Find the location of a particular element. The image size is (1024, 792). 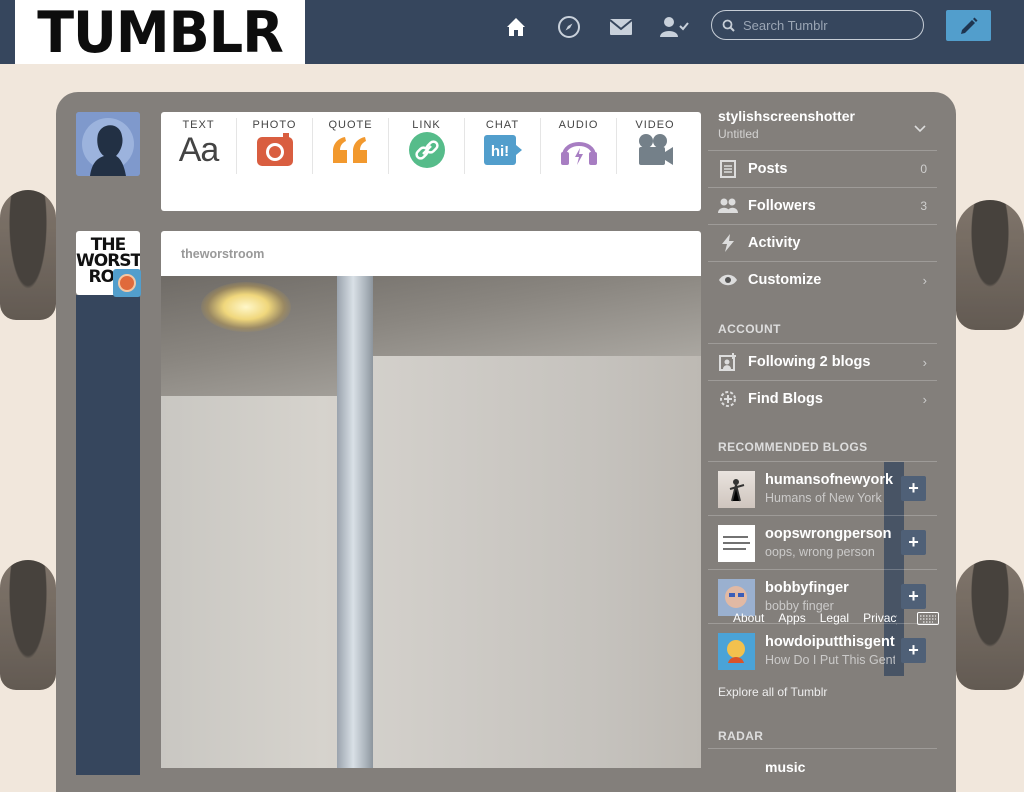

video-camera-icon is located at coordinates (655, 150).